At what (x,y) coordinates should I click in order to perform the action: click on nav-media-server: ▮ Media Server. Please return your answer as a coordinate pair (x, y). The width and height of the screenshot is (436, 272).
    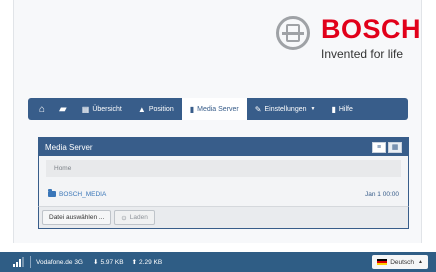
    Looking at the image, I should click on (214, 109).